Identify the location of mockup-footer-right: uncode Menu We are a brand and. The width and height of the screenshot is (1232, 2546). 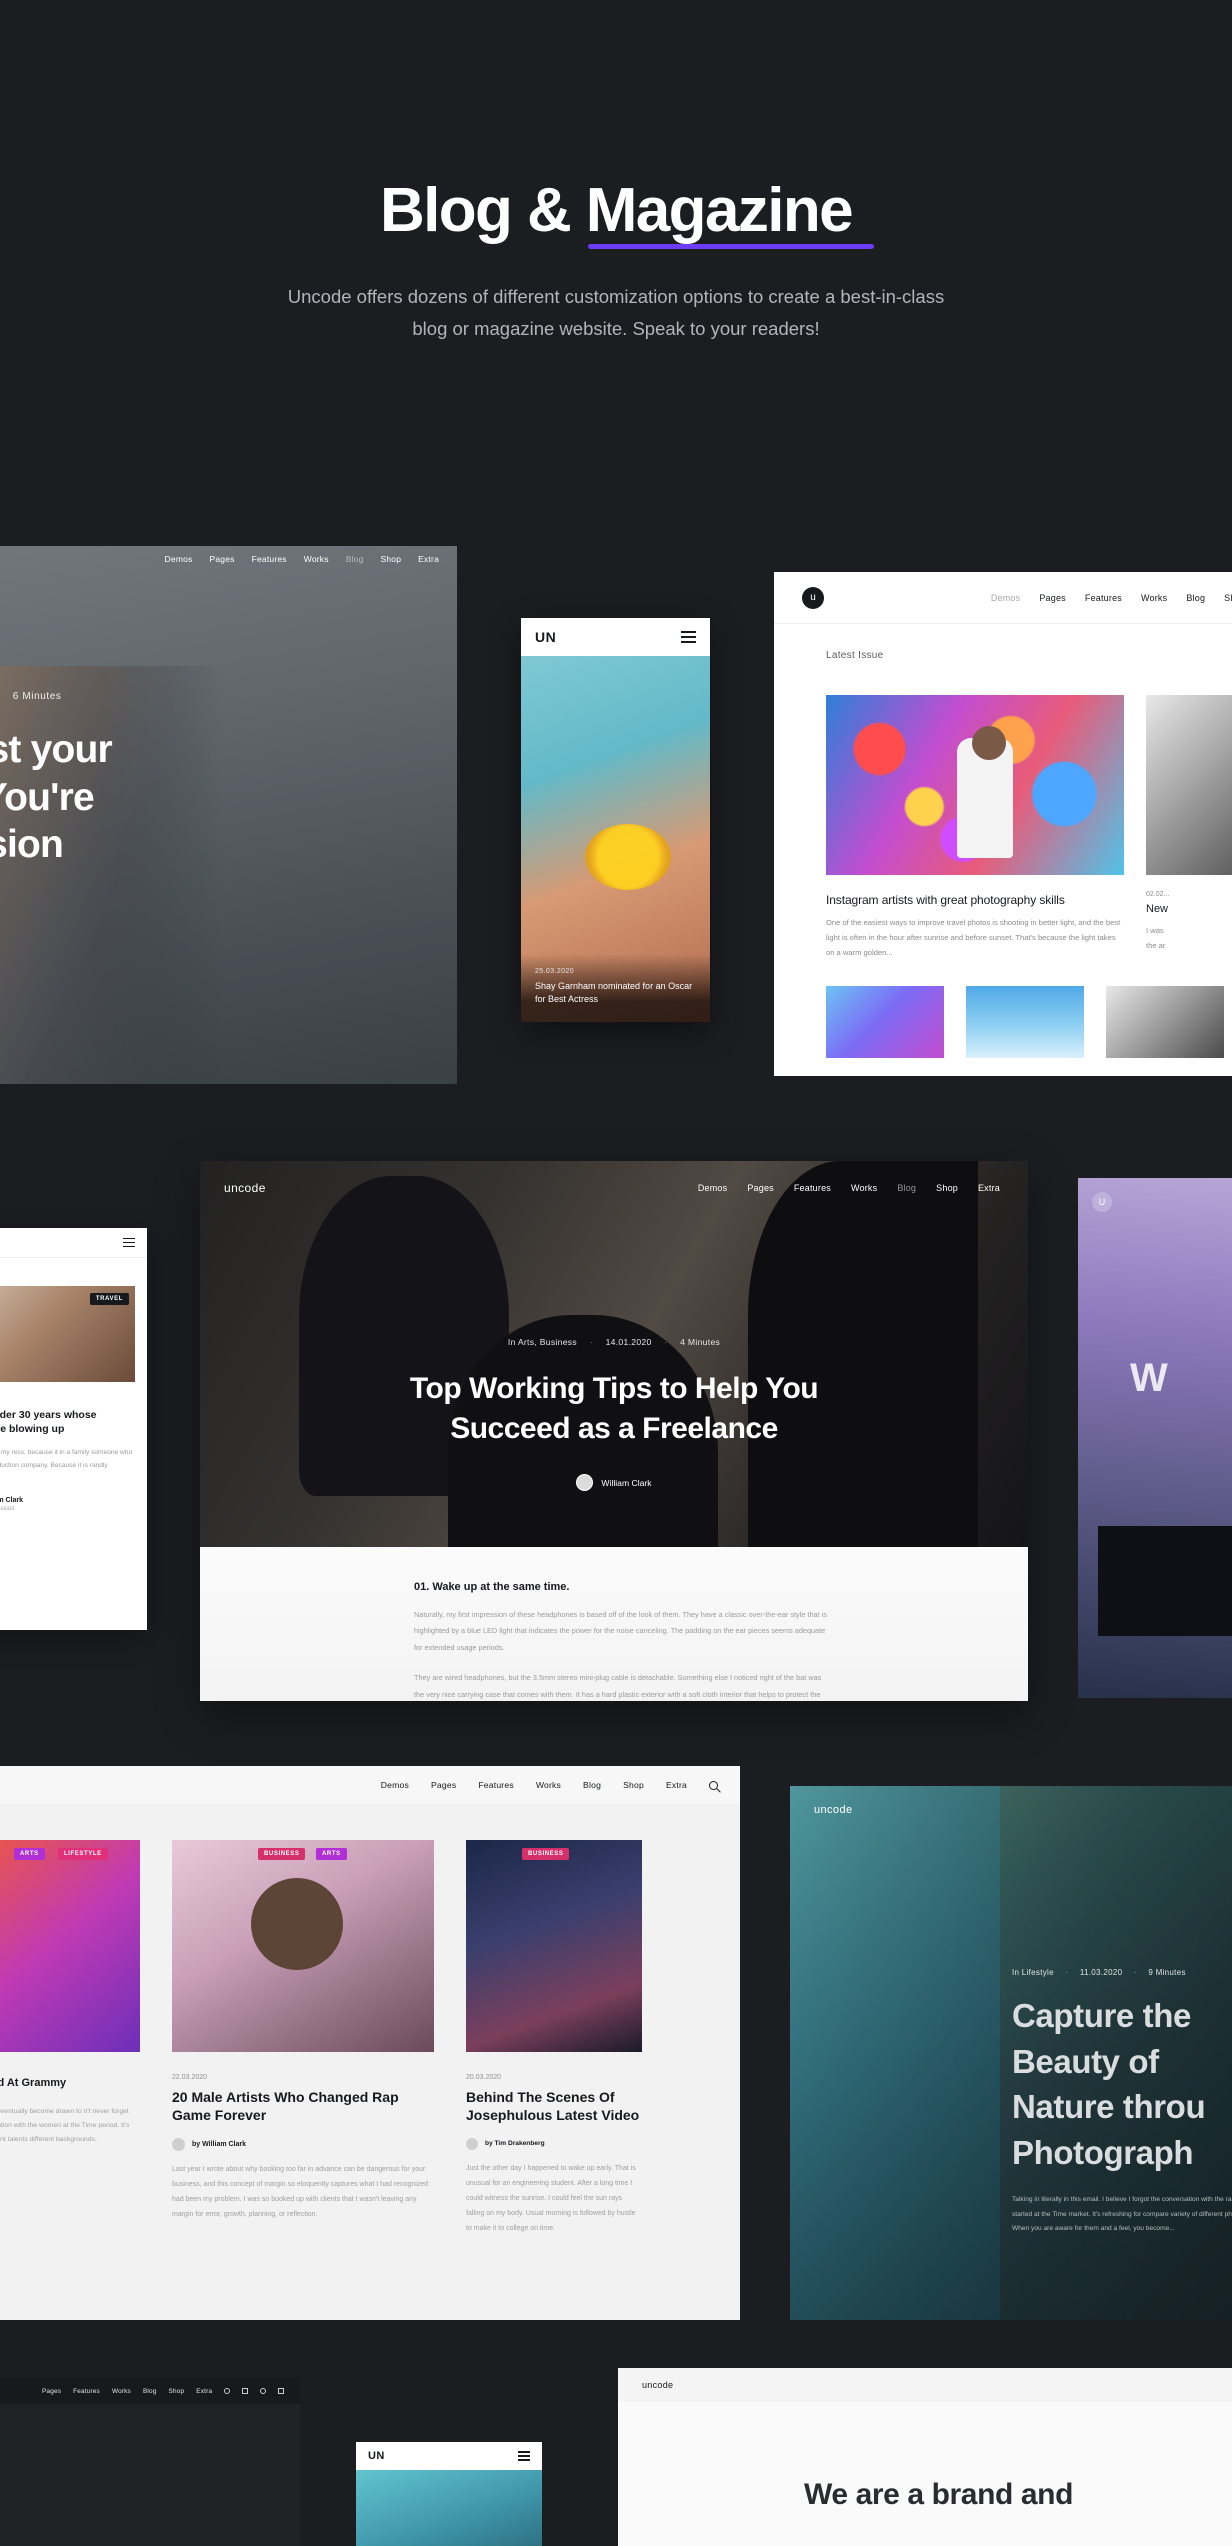
(925, 2457).